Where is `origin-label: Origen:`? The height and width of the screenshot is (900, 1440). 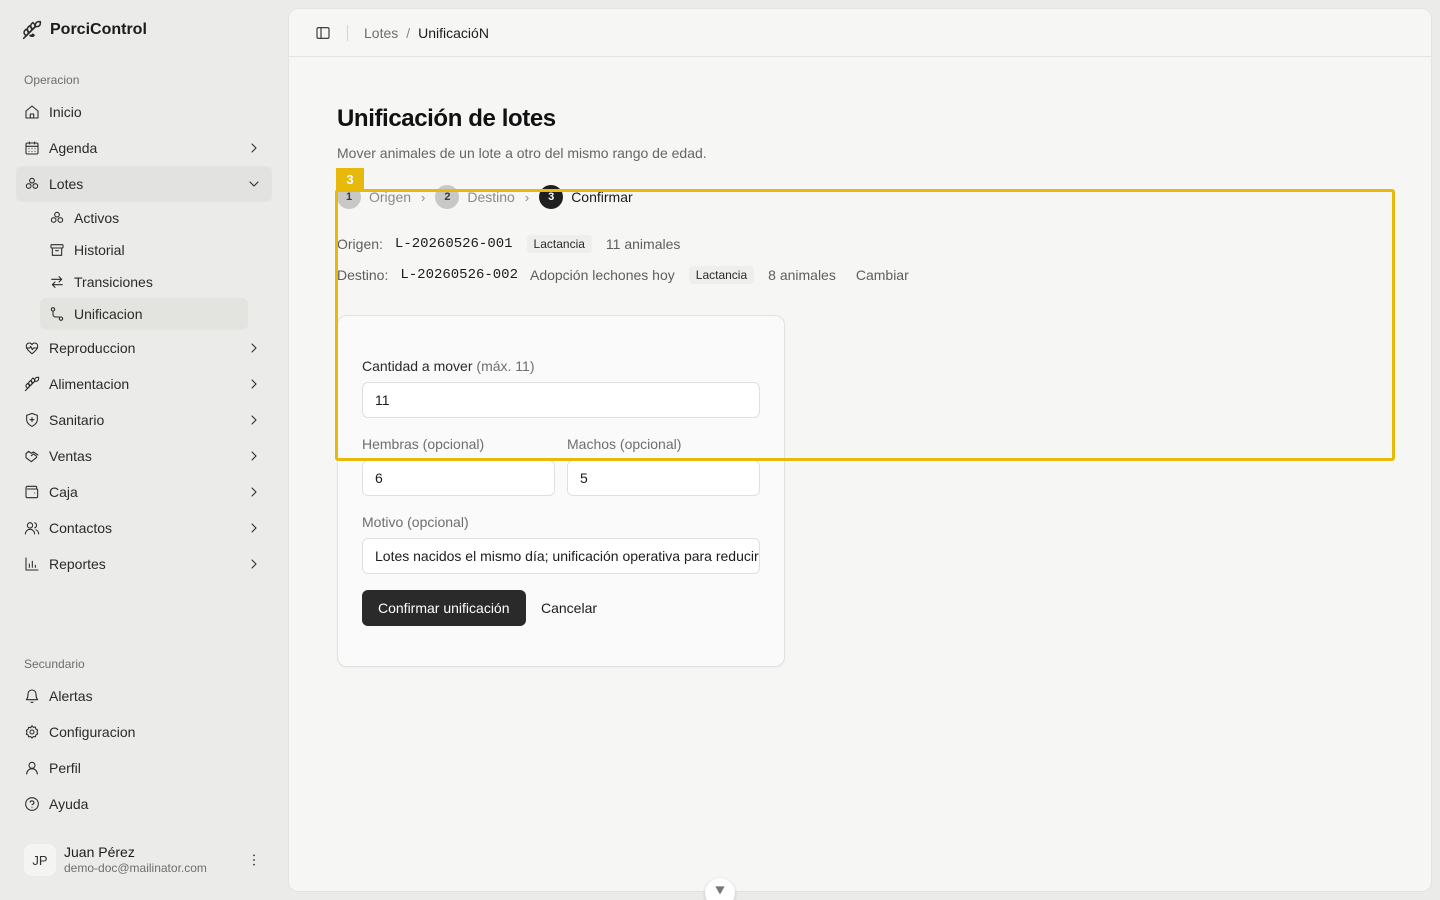 origin-label: Origen: is located at coordinates (360, 244).